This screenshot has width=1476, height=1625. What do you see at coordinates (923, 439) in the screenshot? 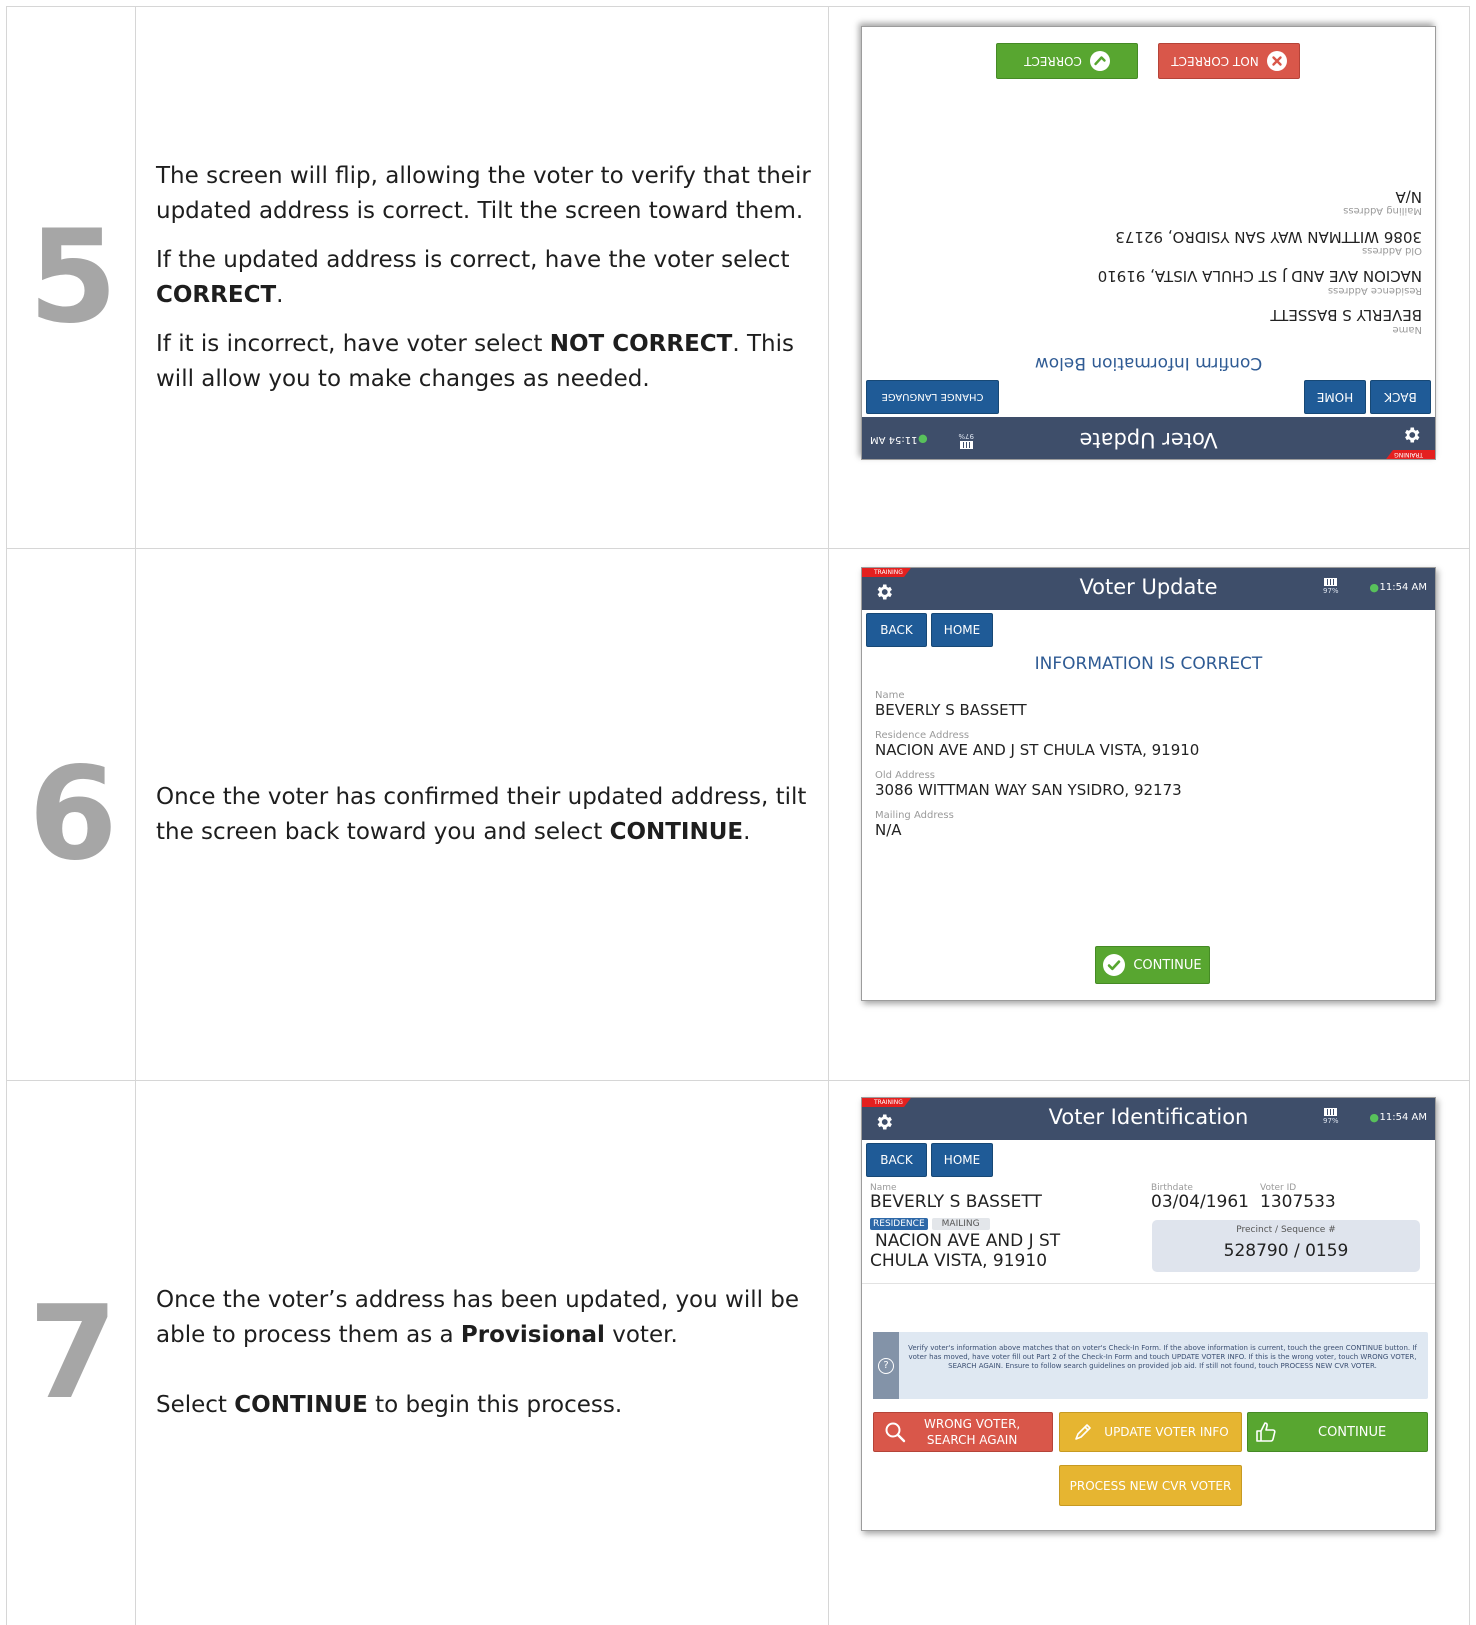
I see `wifi-icon: ●` at bounding box center [923, 439].